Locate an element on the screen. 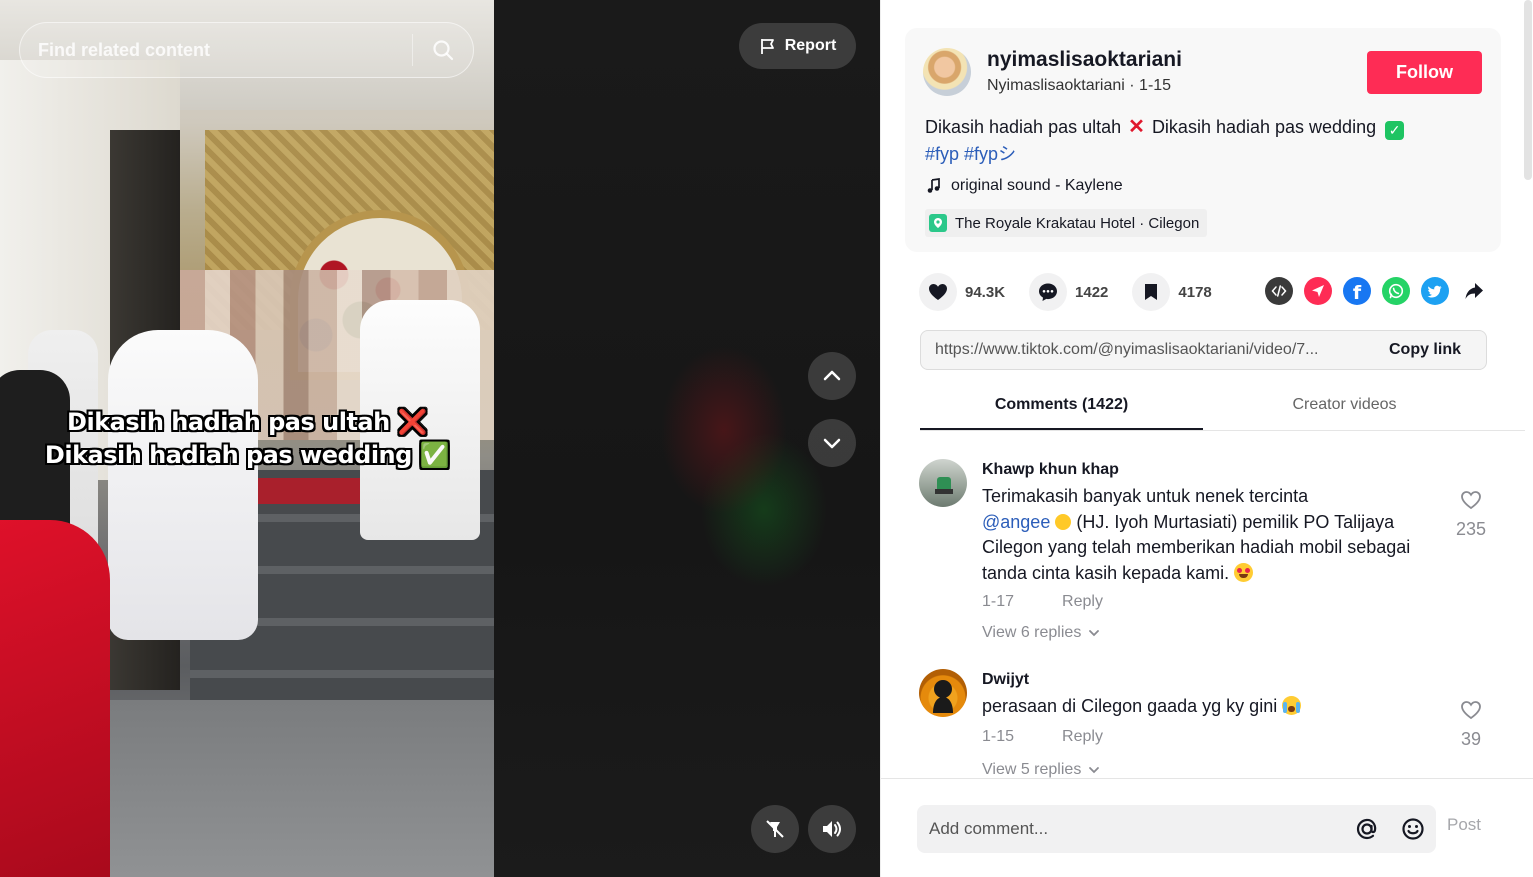  overlay-line-1: Dikasih hadiah pas ultah ❌ is located at coordinates (247, 422).